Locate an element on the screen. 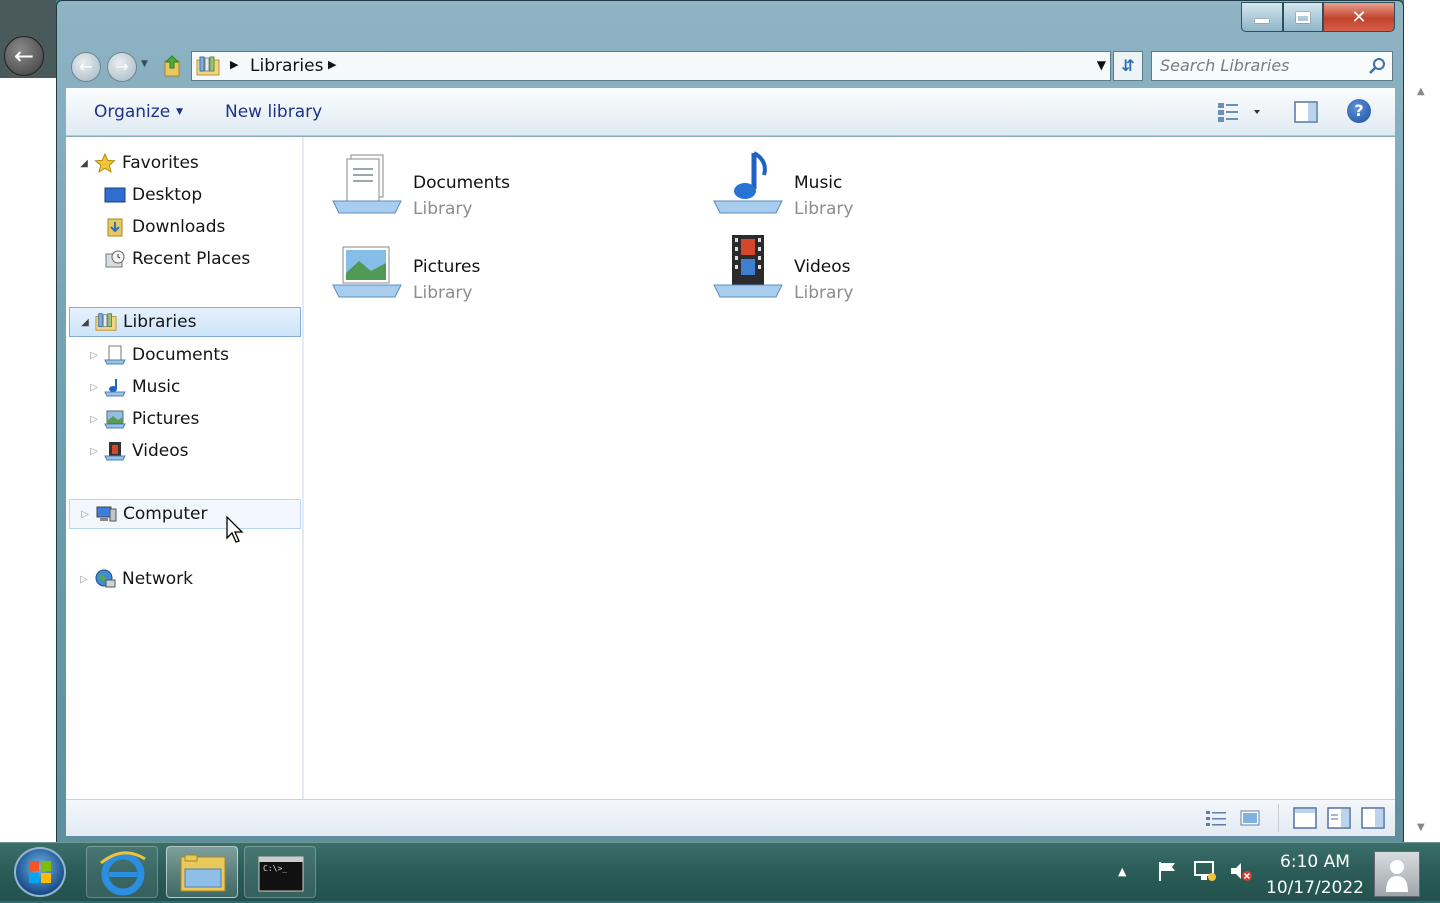 The height and width of the screenshot is (903, 1440). nav-computer: ▷ Computer is located at coordinates (185, 514).